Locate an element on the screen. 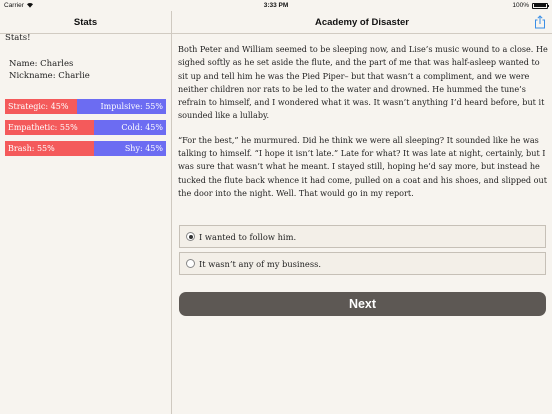 The image size is (552, 414). stat-bar: Strategic: 45% Impulsive: 55% is located at coordinates (85, 106).